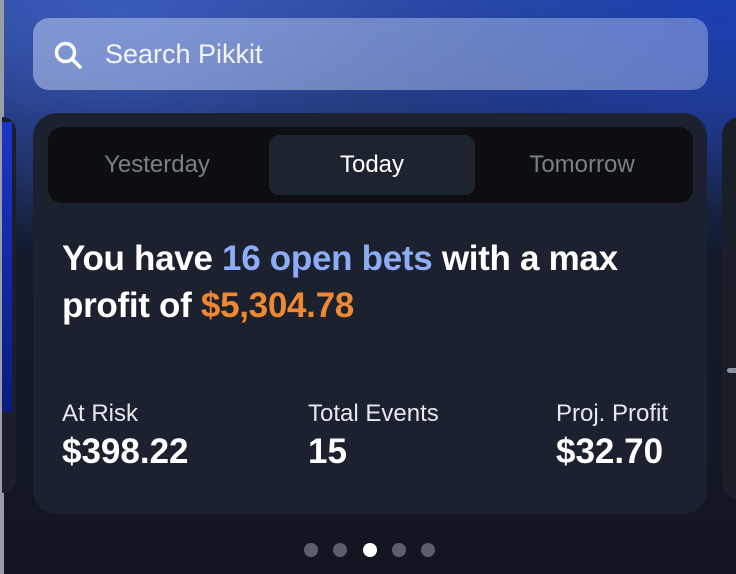 The image size is (736, 574). What do you see at coordinates (373, 437) in the screenshot?
I see `stat-total-events: Total Events 15` at bounding box center [373, 437].